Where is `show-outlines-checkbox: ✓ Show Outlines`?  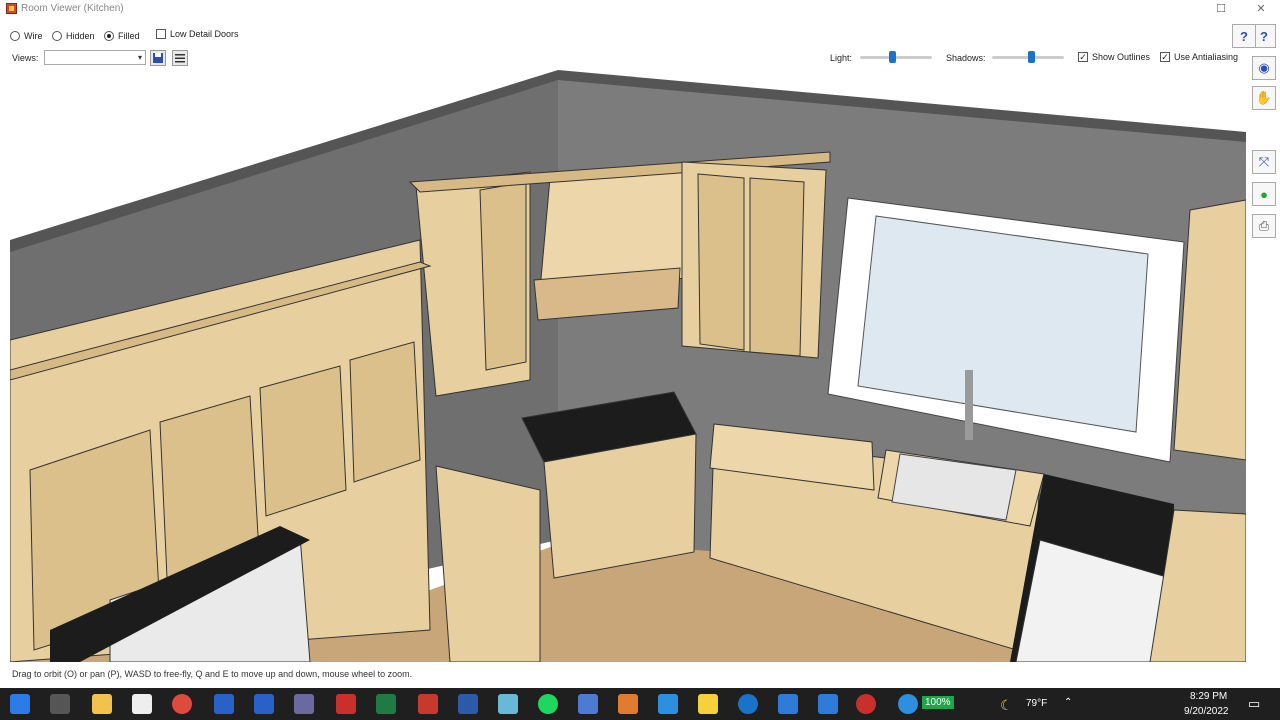
show-outlines-checkbox: ✓ Show Outlines is located at coordinates (1114, 57).